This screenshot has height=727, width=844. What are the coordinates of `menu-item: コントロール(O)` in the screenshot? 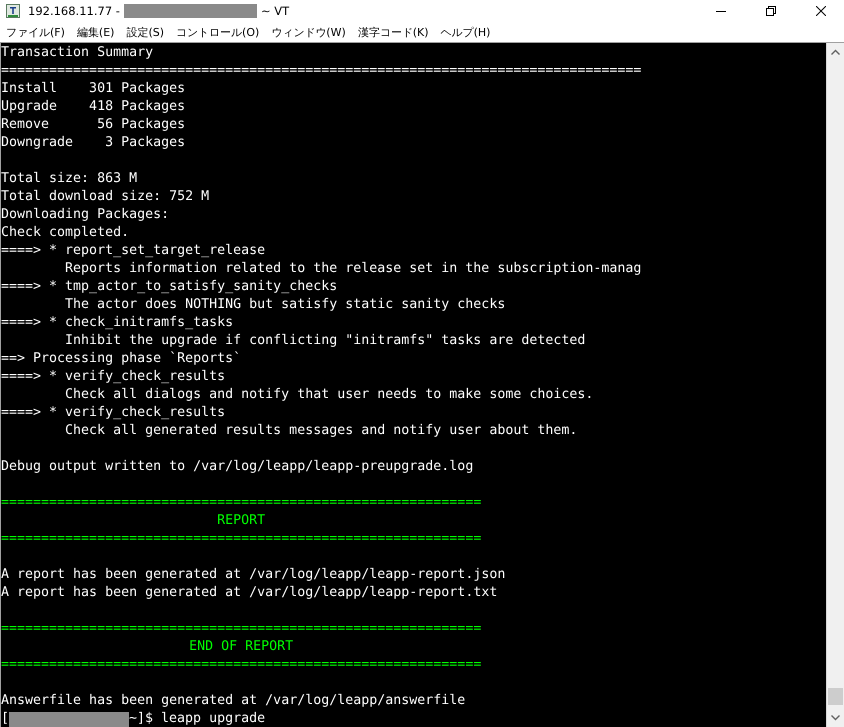 It's located at (218, 32).